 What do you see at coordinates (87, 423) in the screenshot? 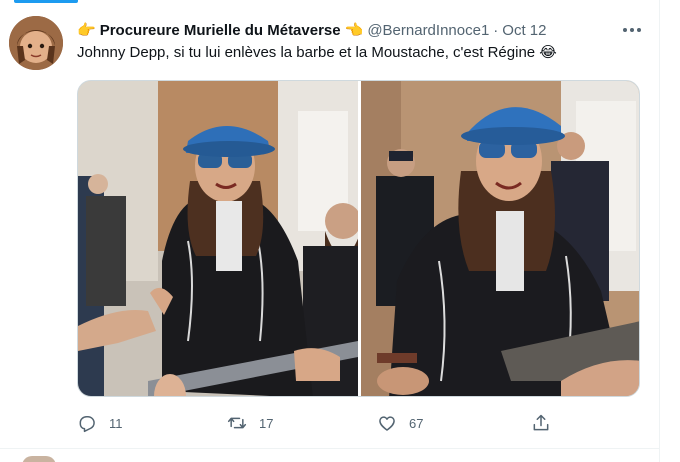
I see `reply-icon` at bounding box center [87, 423].